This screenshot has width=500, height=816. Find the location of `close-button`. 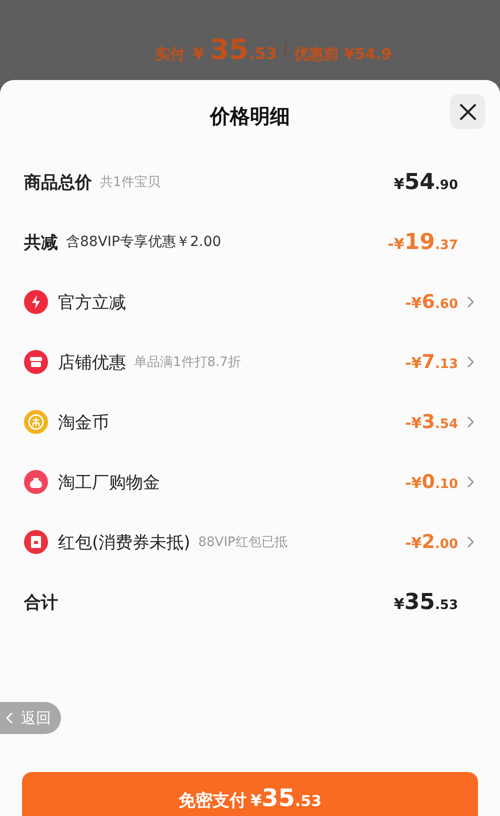

close-button is located at coordinates (467, 111).